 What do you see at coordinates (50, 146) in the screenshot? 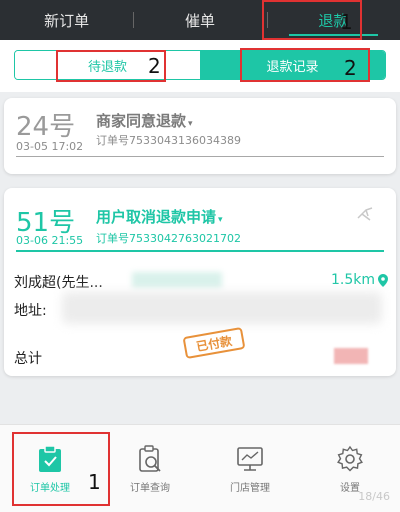
I see `order-time: 03-05 17:02` at bounding box center [50, 146].